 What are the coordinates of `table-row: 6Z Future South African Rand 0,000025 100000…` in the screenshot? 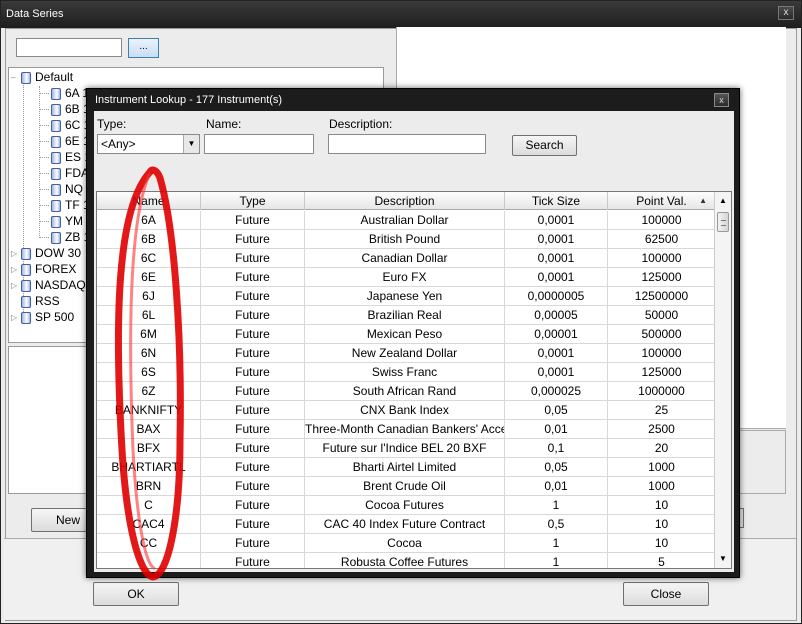 It's located at (406, 391).